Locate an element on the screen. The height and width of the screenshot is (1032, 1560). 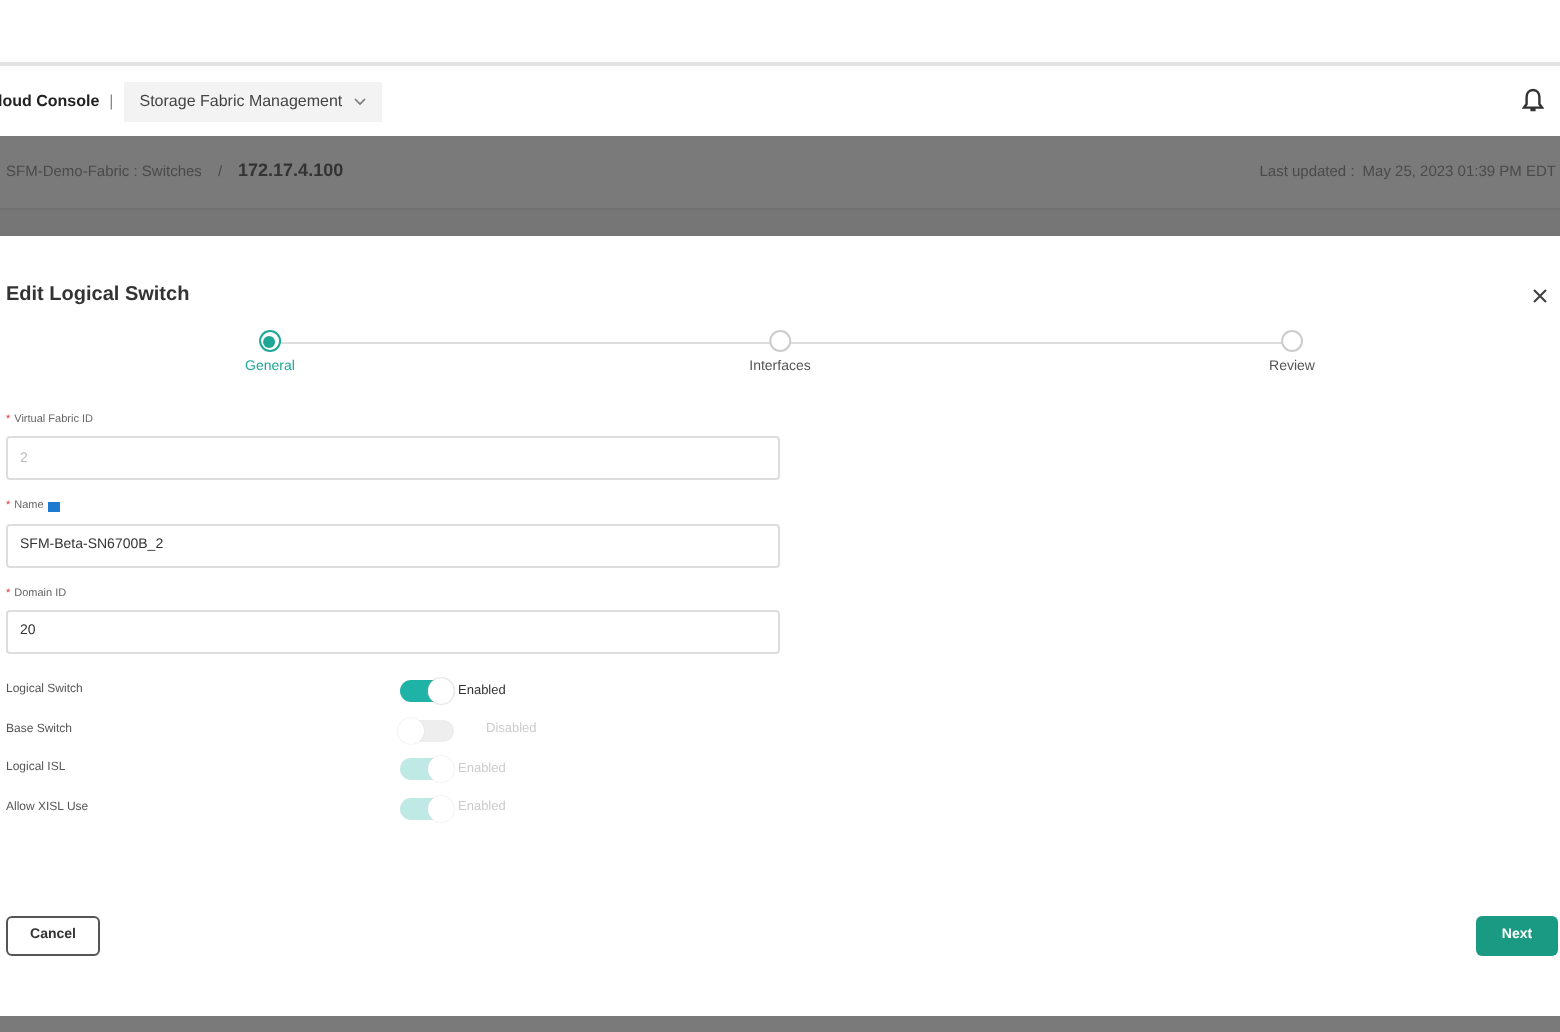
close-icon is located at coordinates (1540, 295).